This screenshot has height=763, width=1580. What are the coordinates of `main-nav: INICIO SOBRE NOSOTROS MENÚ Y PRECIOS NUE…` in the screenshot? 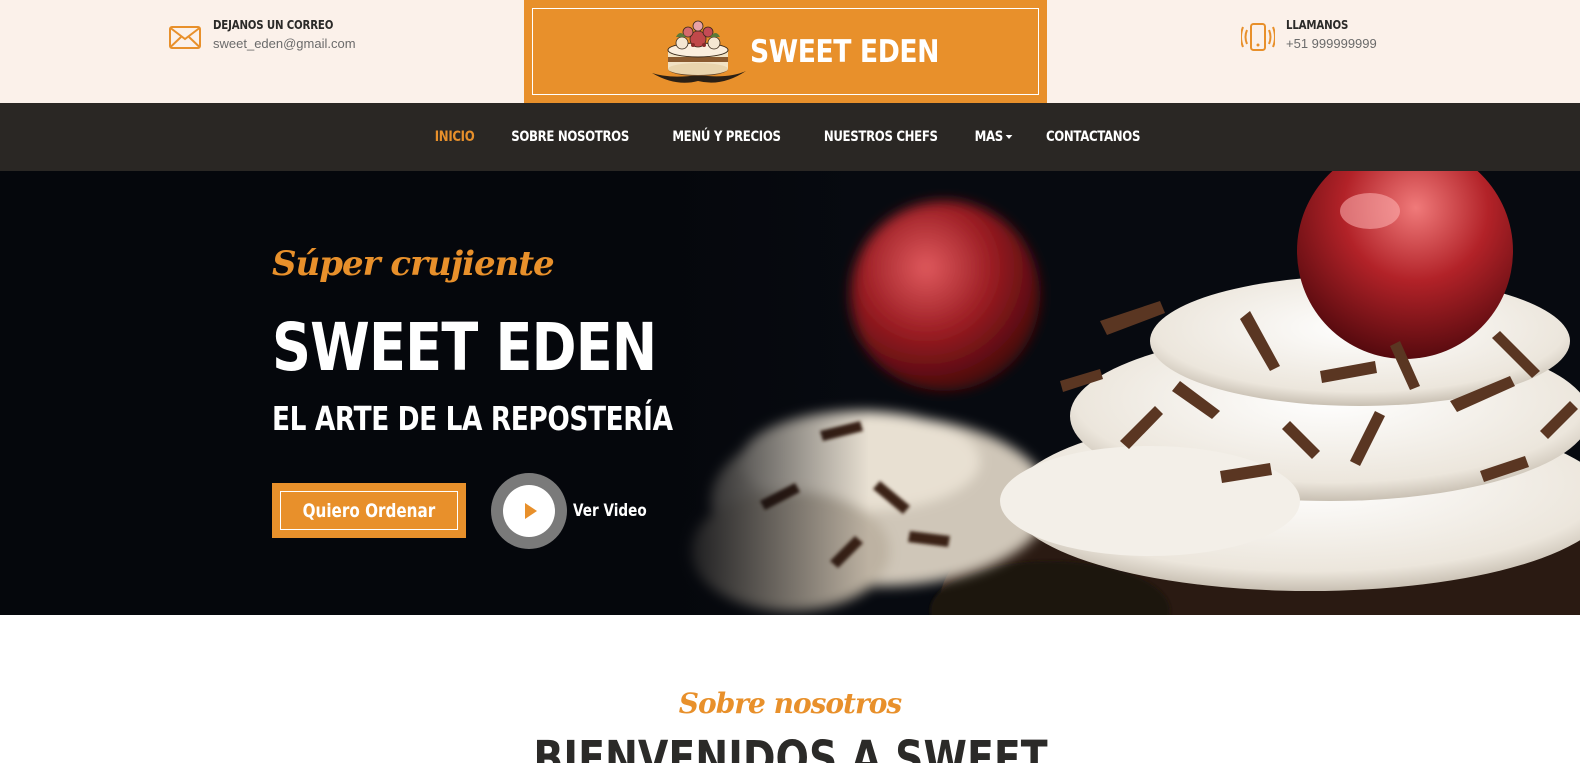 It's located at (790, 137).